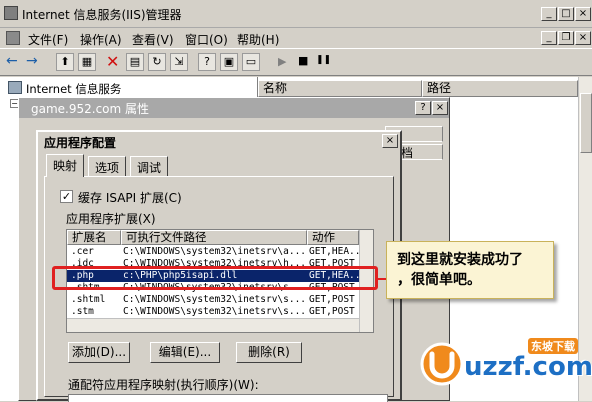  What do you see at coordinates (66, 196) in the screenshot?
I see `cache-isapi-checkbox: ✓` at bounding box center [66, 196].